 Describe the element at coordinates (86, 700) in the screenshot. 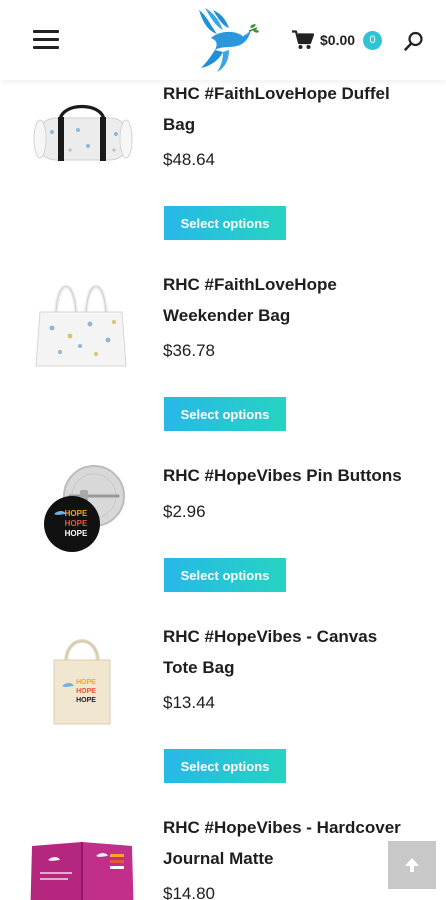

I see `tote-text-hope-3: HOPE` at that location.